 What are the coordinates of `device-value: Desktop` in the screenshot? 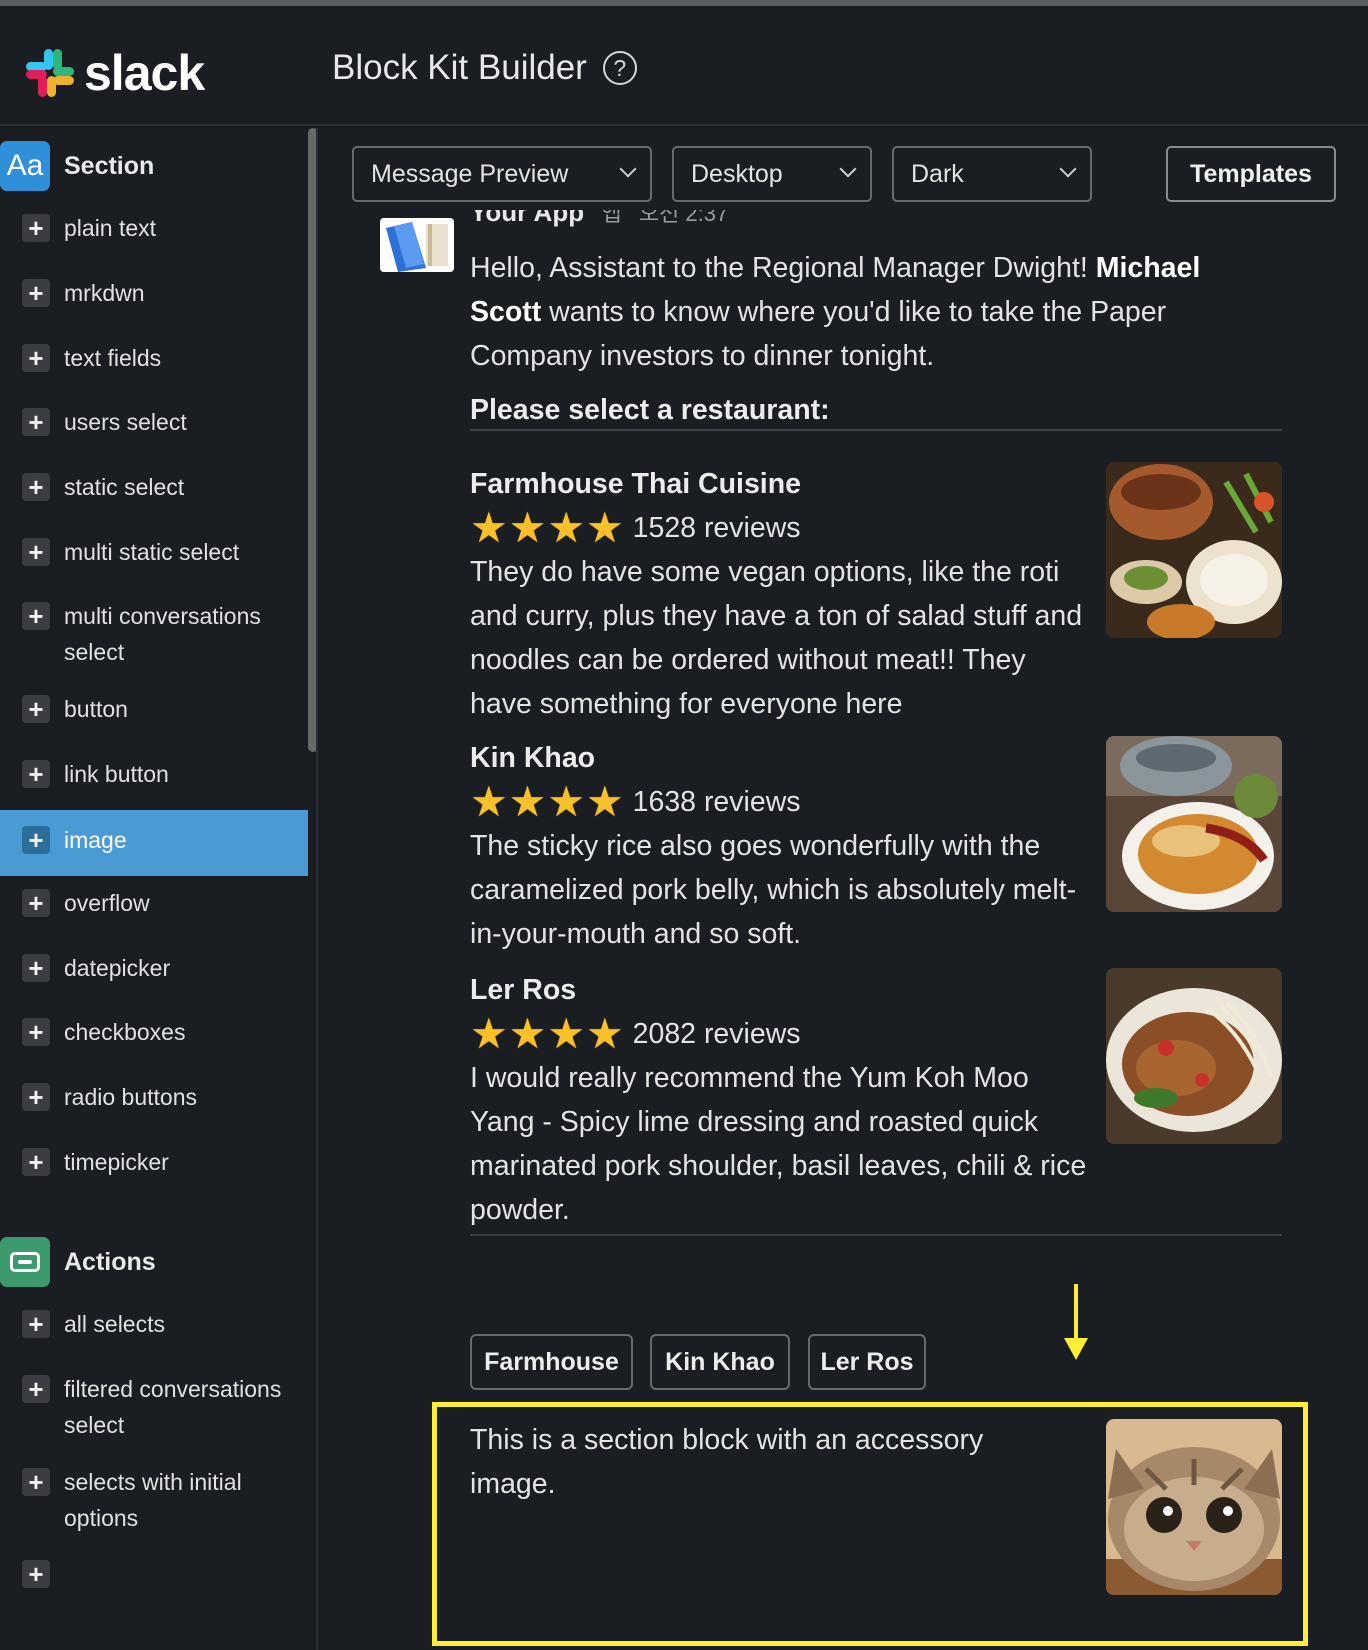 It's located at (737, 173).